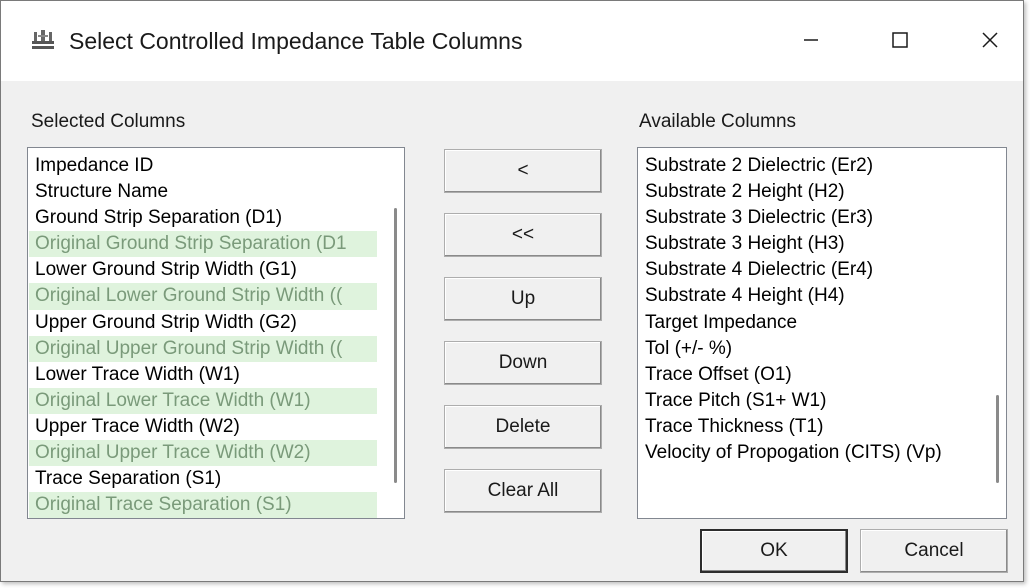 This screenshot has height=588, width=1030. What do you see at coordinates (43, 39) in the screenshot?
I see `table-columns-icon` at bounding box center [43, 39].